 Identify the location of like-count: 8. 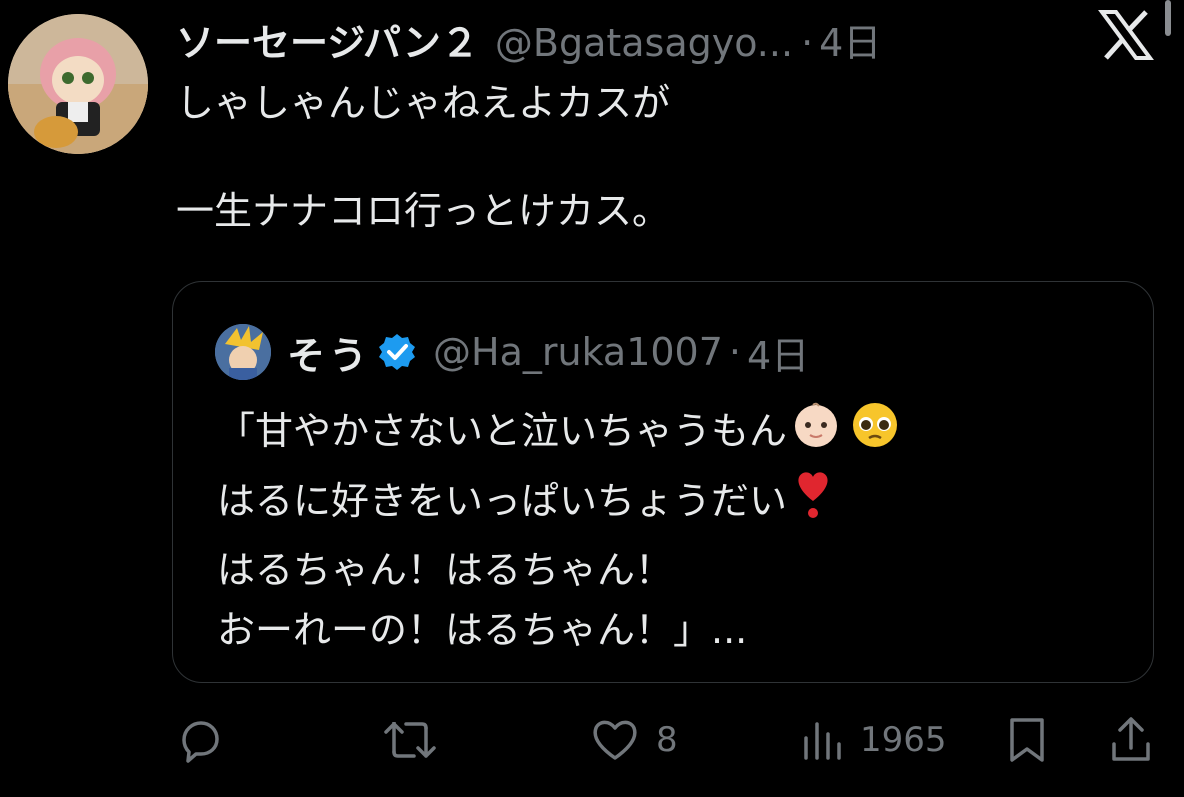
(667, 740).